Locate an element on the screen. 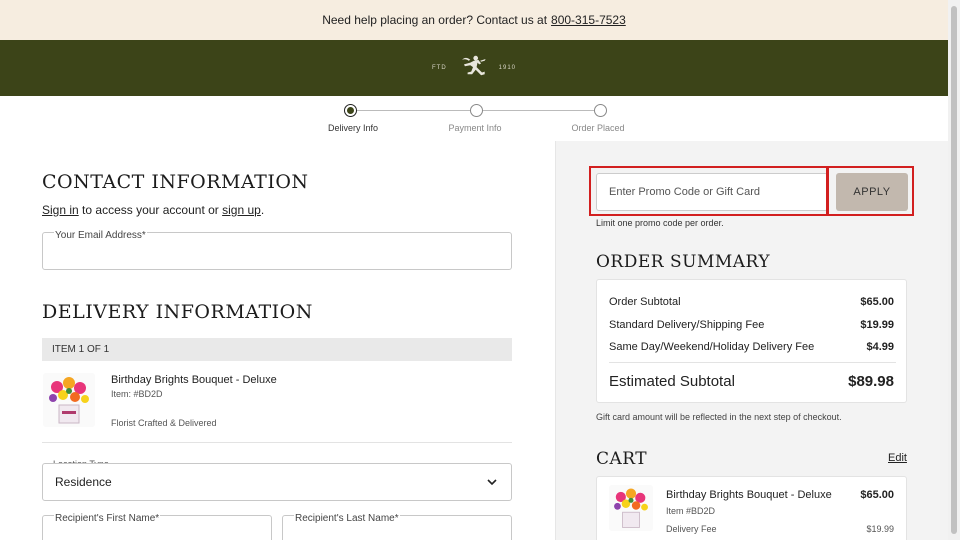  summary-row-value: $19.99 is located at coordinates (877, 325).